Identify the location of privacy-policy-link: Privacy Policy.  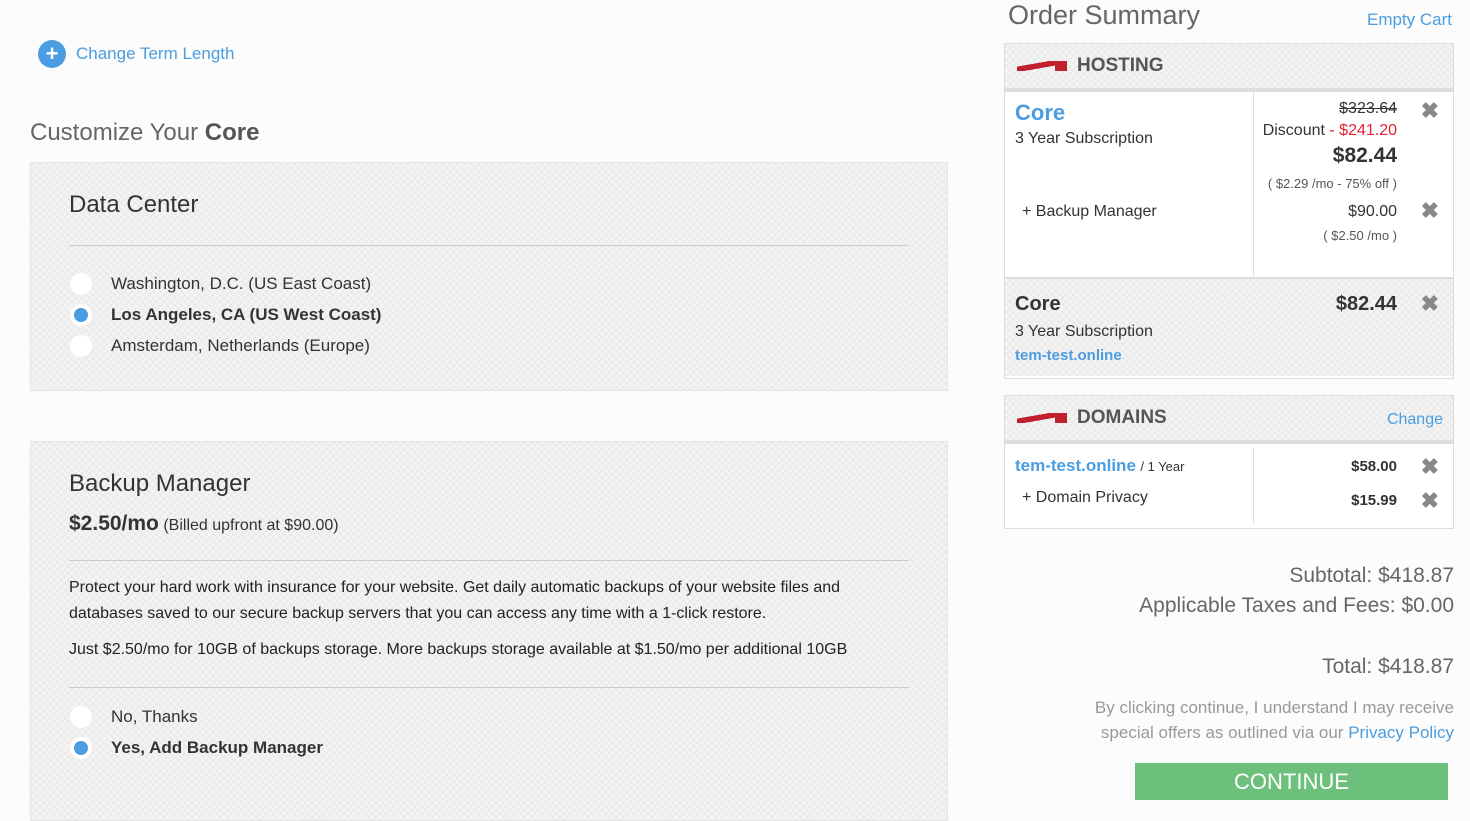
(1401, 732).